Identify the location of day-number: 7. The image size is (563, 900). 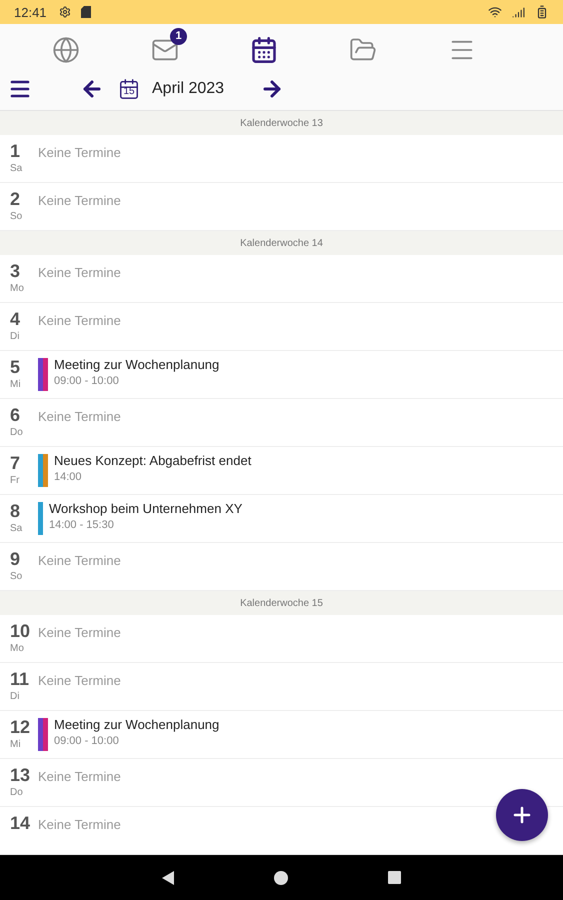
(16, 463).